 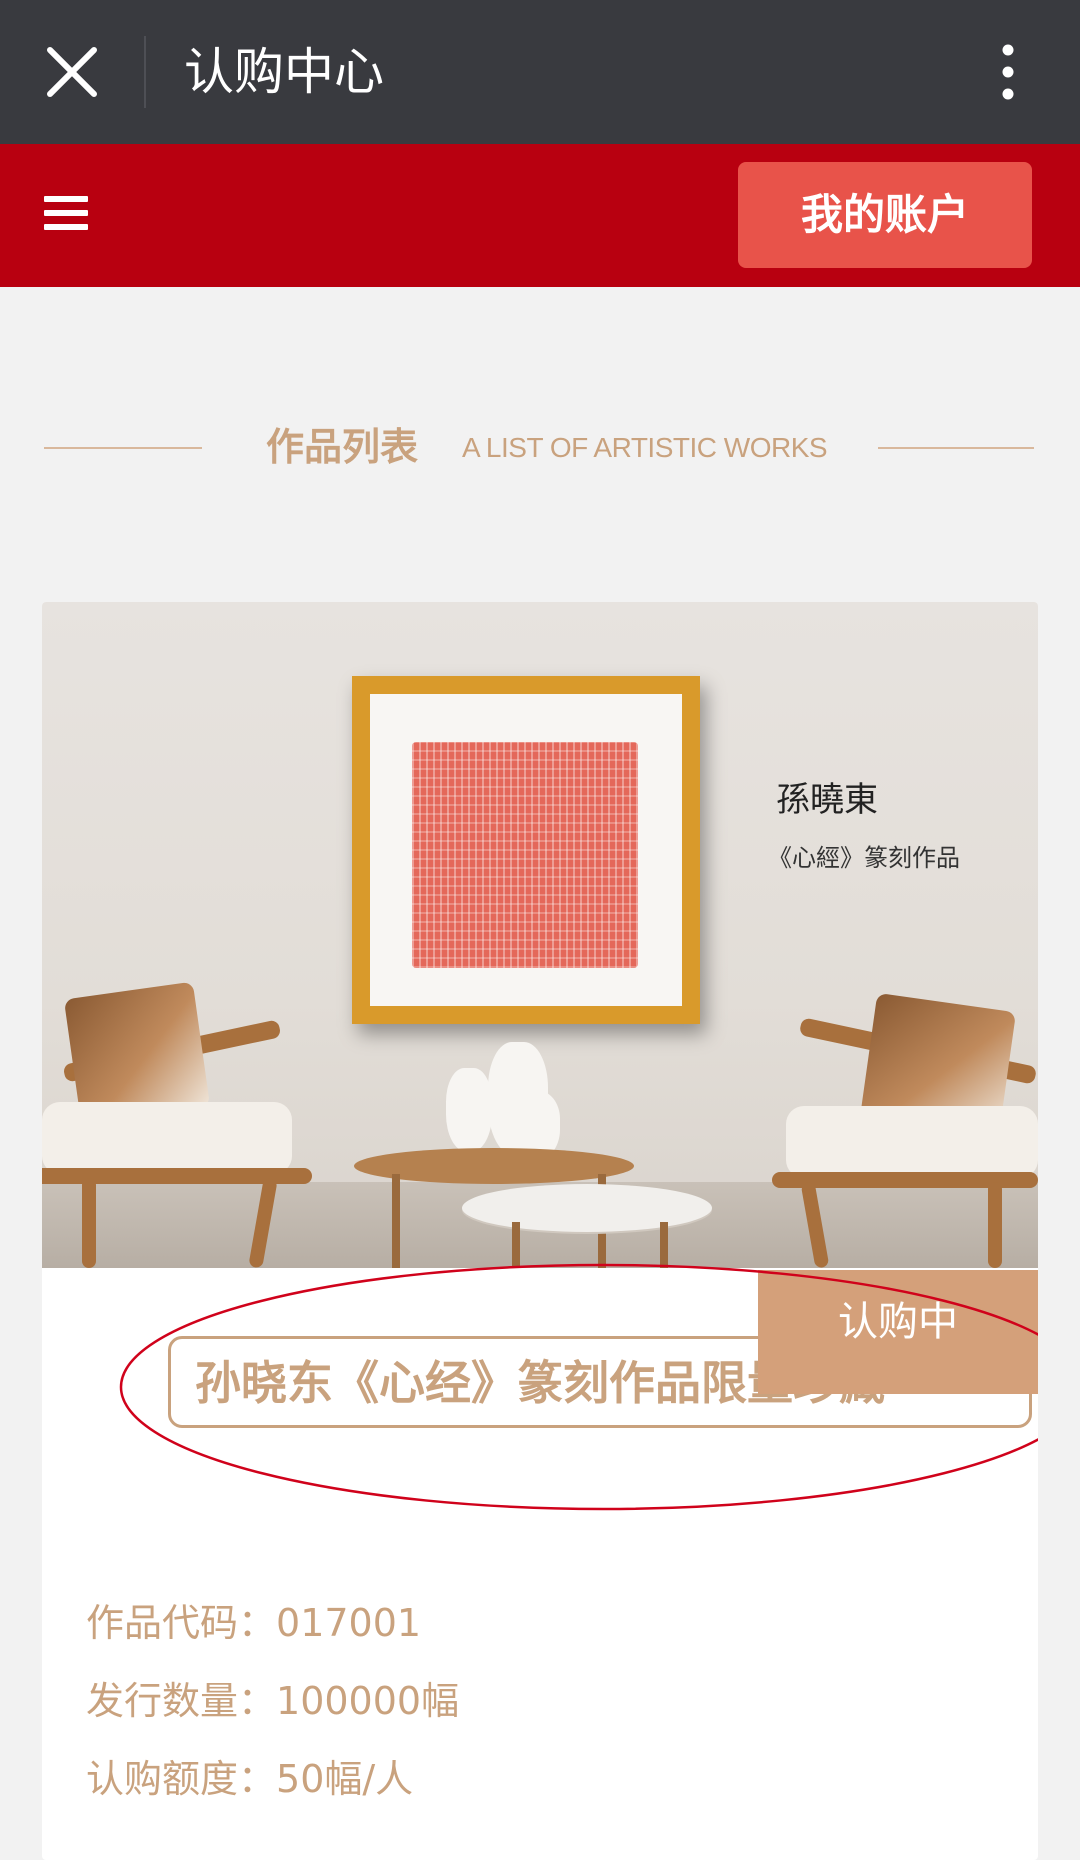 What do you see at coordinates (123, 448) in the screenshot?
I see `heading-divider-left` at bounding box center [123, 448].